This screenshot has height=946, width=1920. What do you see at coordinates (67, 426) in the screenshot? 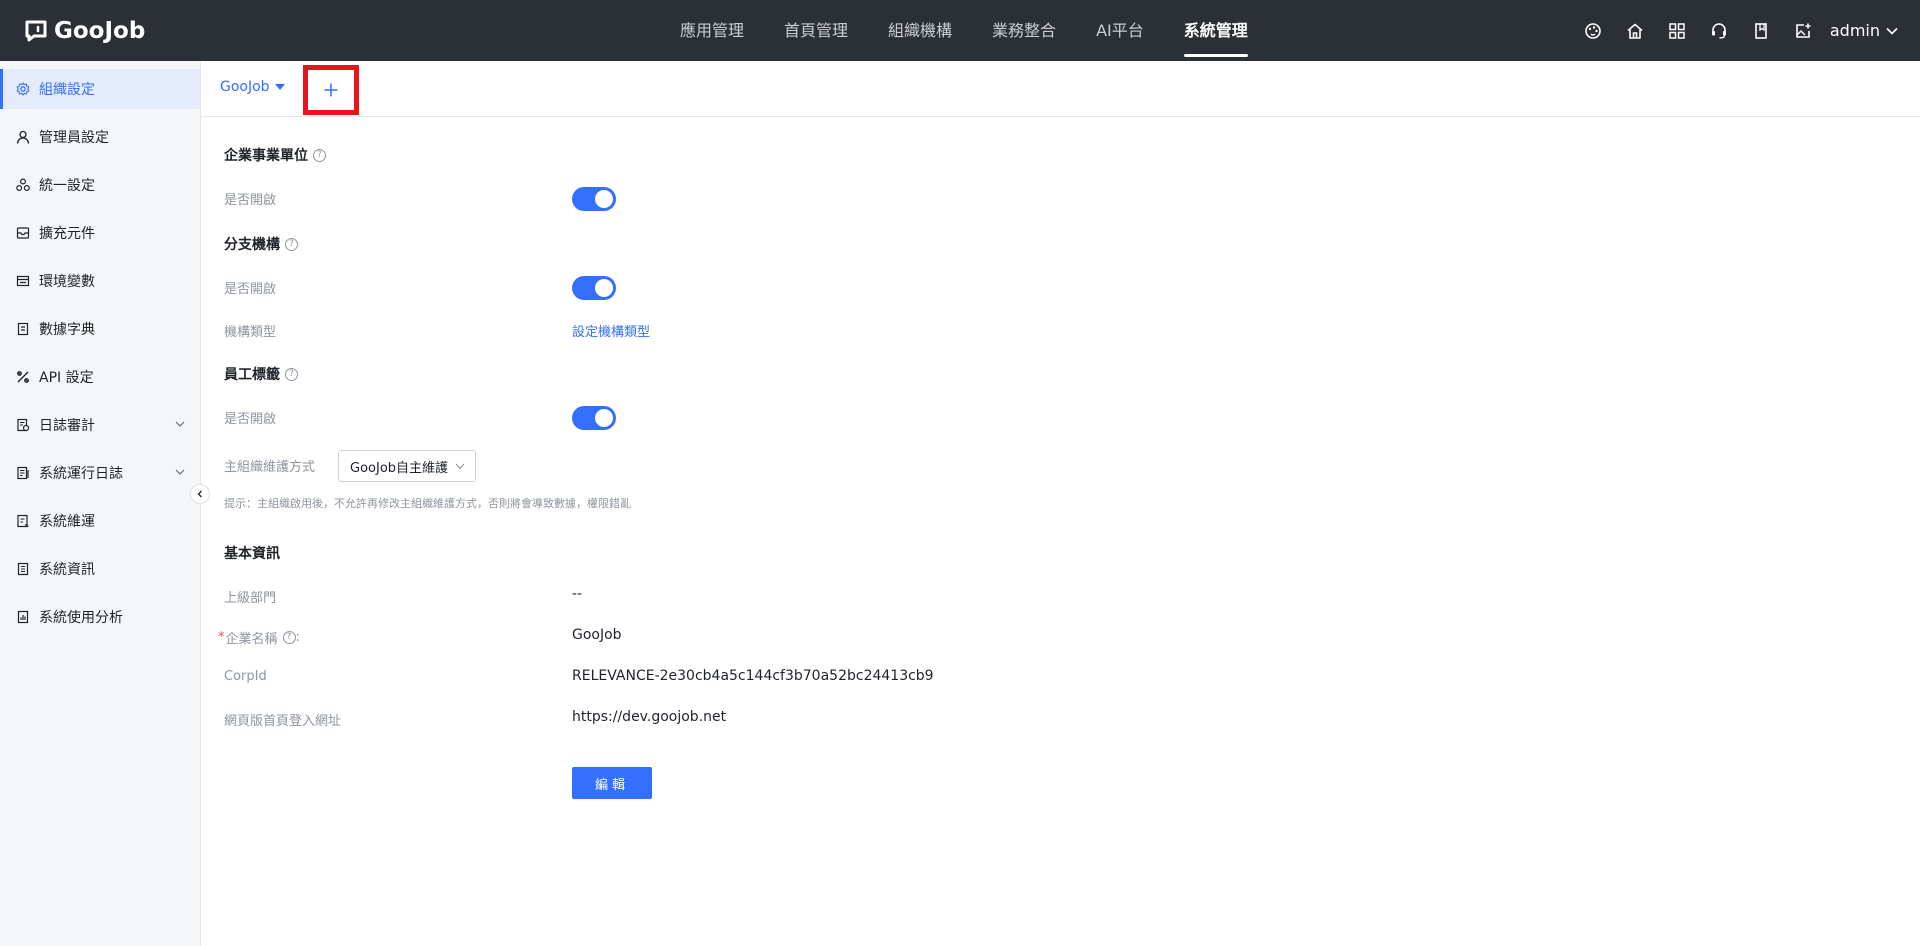
I see `sidebar-item-label: 日誌審計` at bounding box center [67, 426].